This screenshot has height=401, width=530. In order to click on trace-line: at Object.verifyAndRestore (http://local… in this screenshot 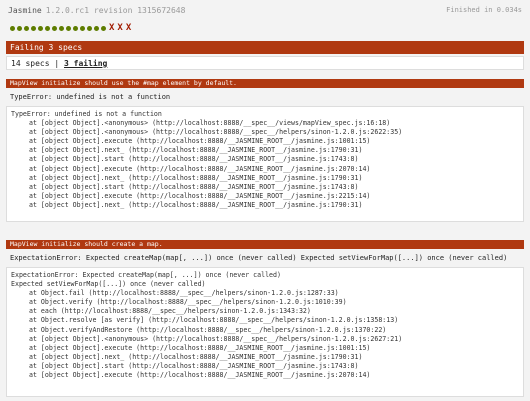, I will do `click(208, 329)`.